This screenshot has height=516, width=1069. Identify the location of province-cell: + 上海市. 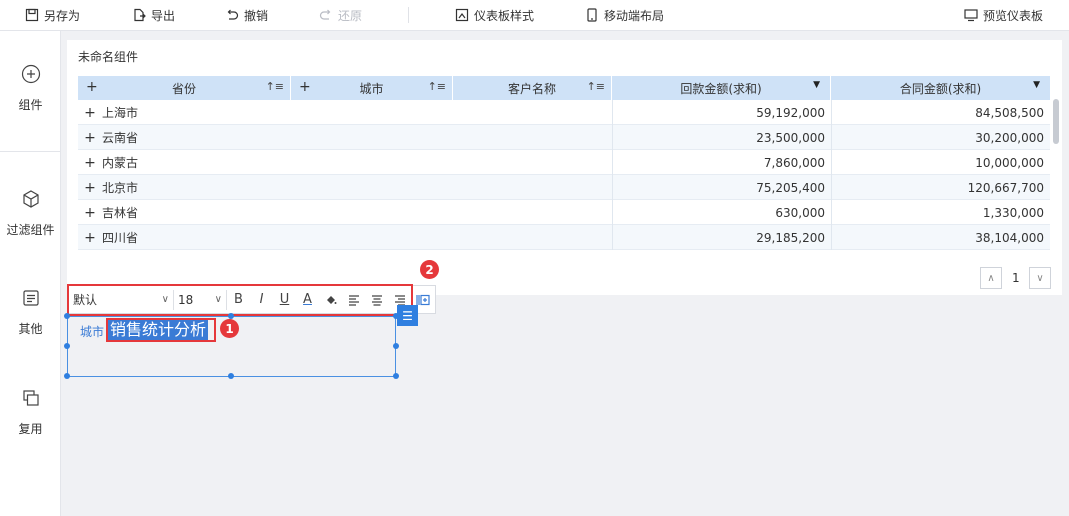
(345, 112).